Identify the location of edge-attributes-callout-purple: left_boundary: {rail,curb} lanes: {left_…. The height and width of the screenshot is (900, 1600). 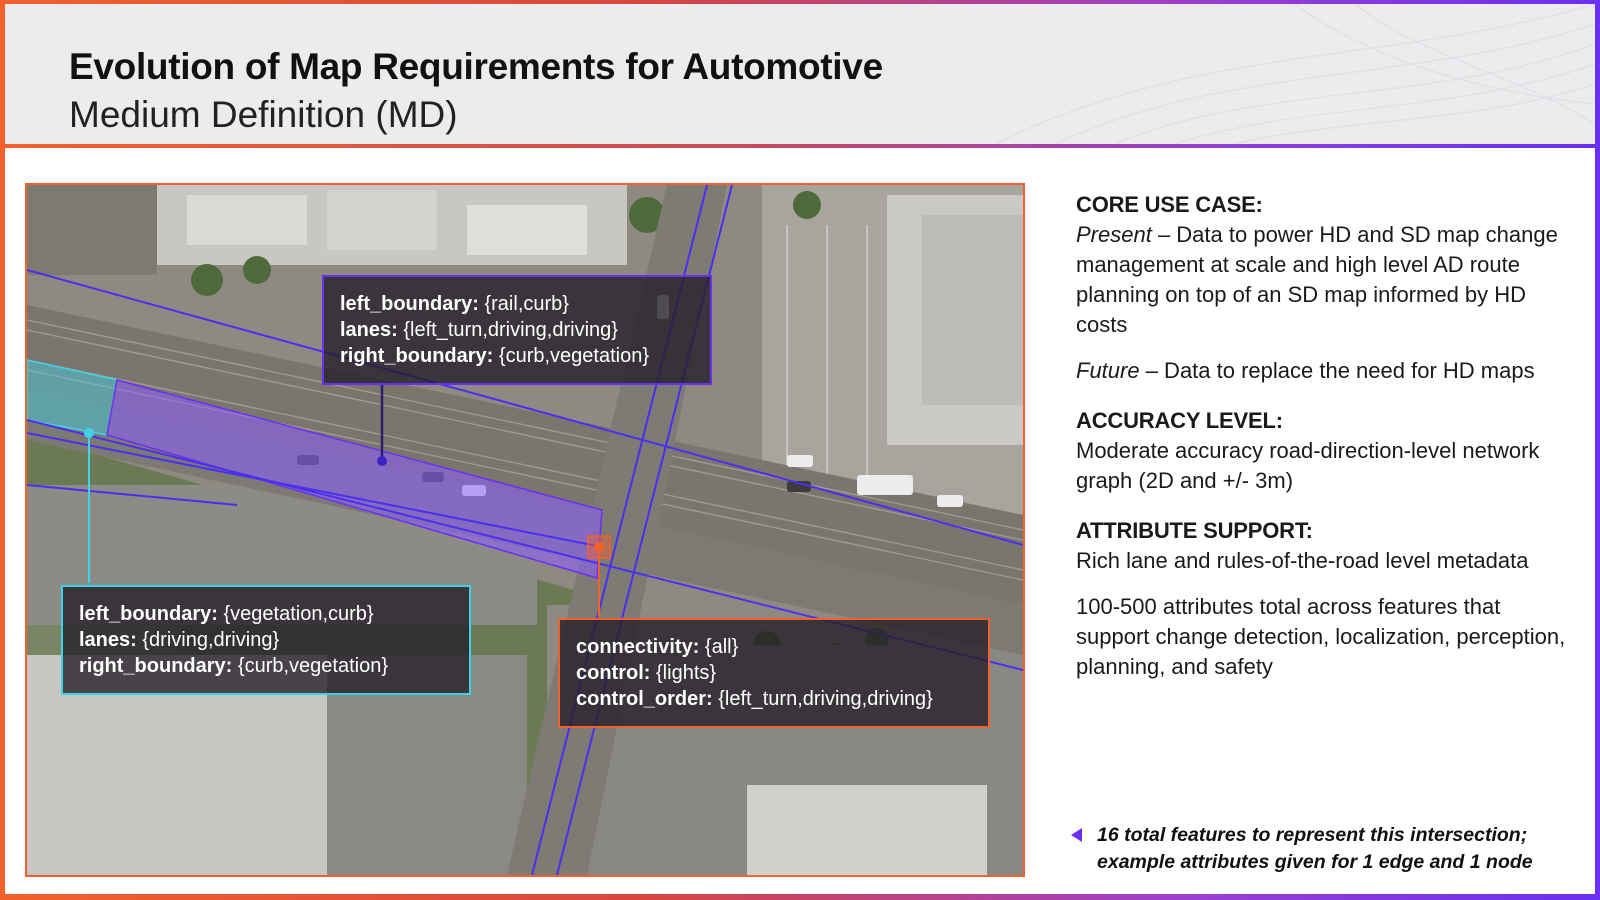
(517, 330).